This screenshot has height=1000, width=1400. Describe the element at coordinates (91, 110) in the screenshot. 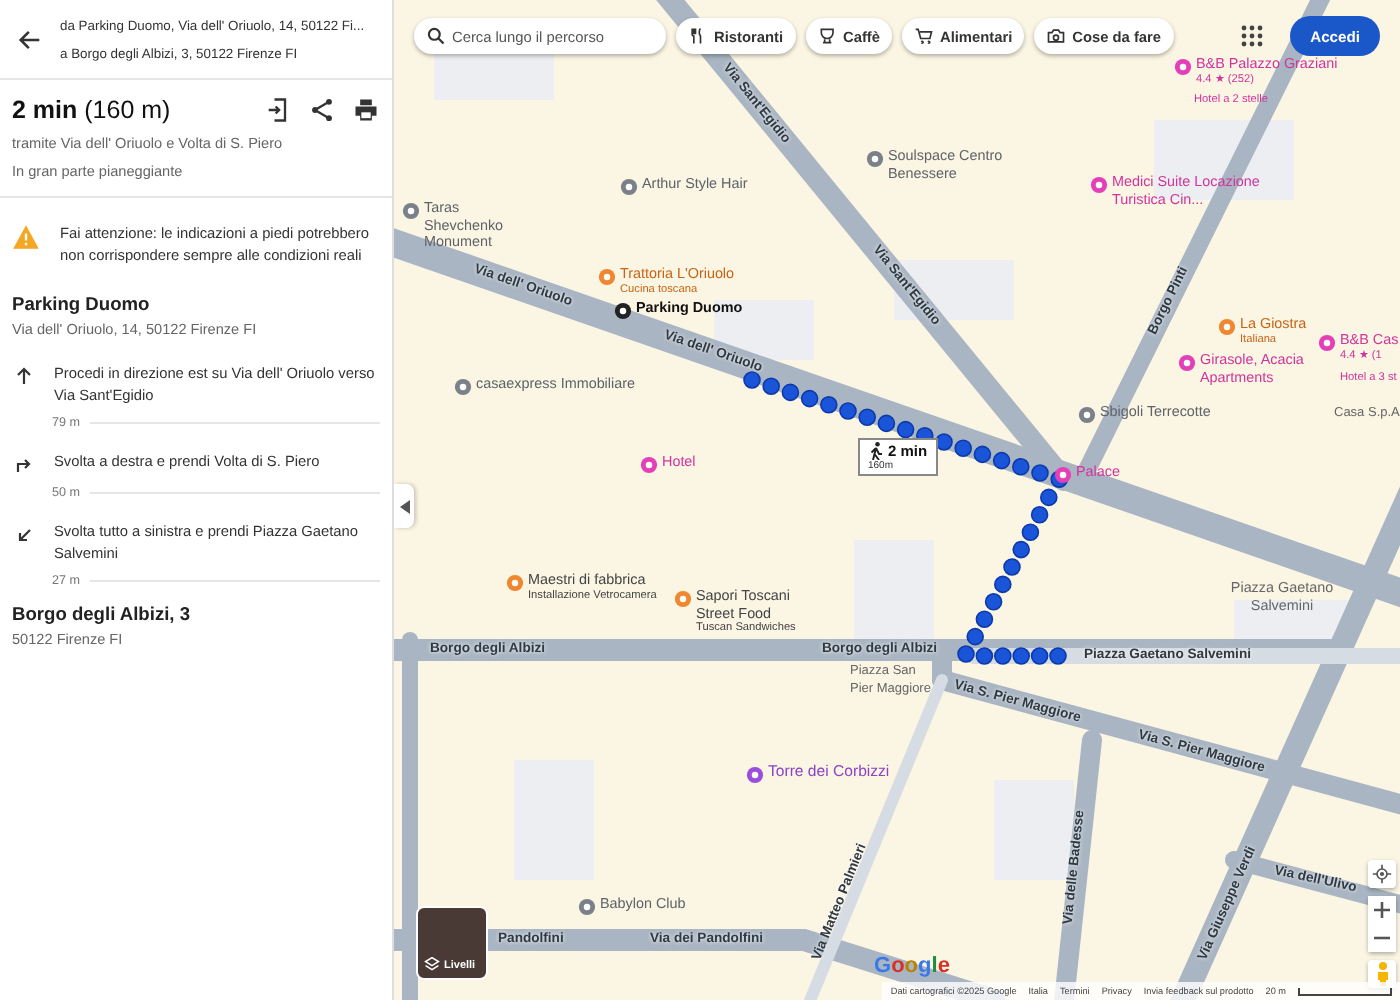

I see `route-duration: 2 min (160 m)` at that location.